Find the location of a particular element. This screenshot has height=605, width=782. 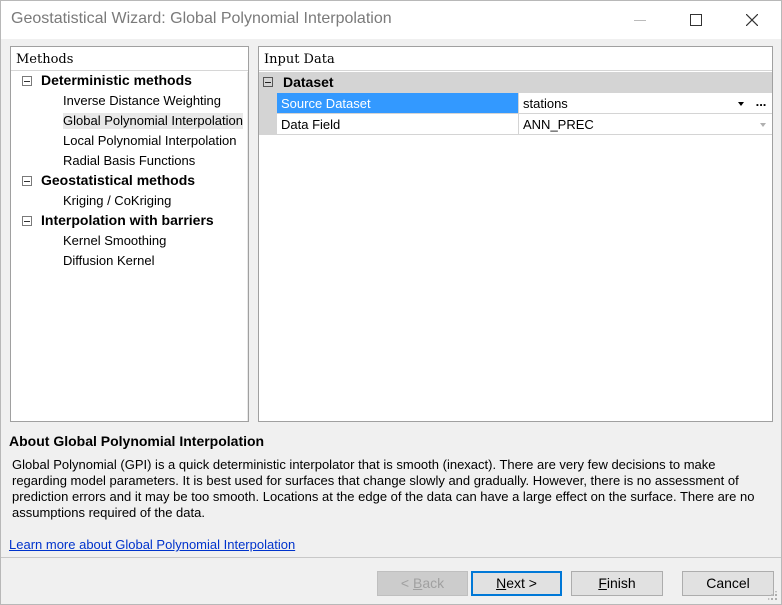

methods-header: Methods is located at coordinates (129, 59).